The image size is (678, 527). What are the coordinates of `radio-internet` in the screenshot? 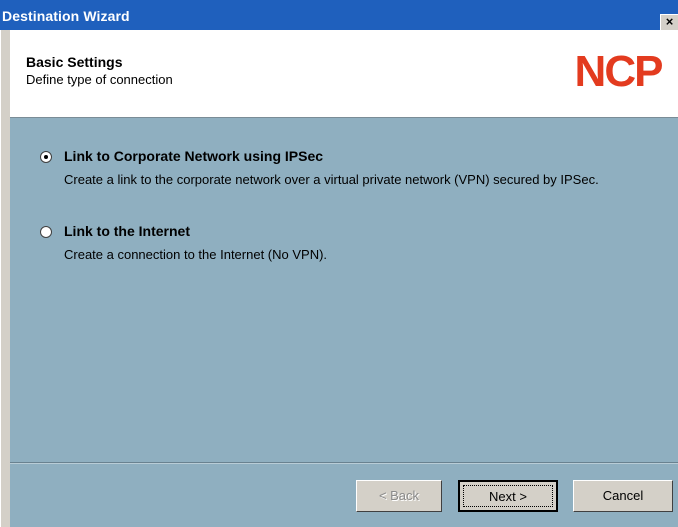 It's located at (46, 232).